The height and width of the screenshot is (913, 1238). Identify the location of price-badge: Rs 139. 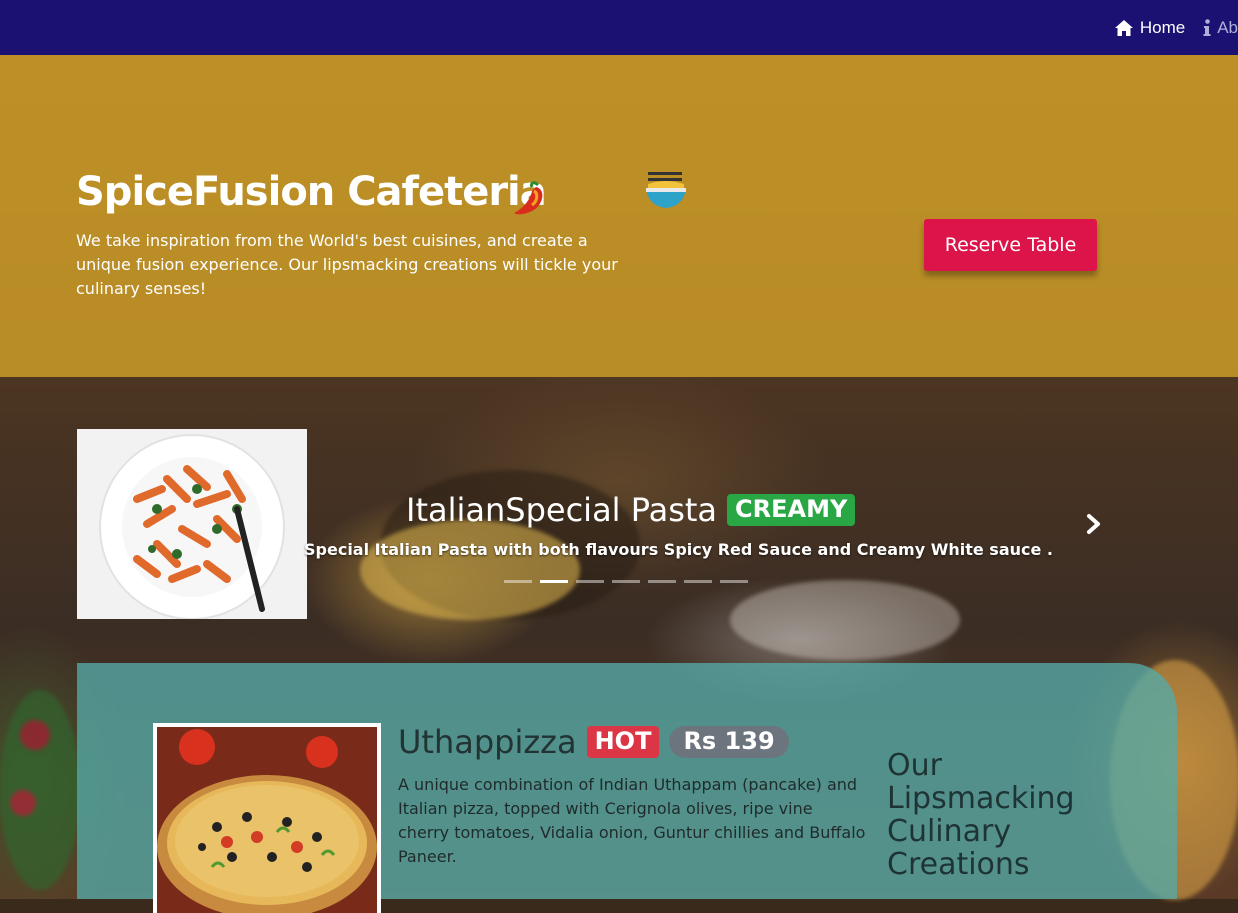
(729, 742).